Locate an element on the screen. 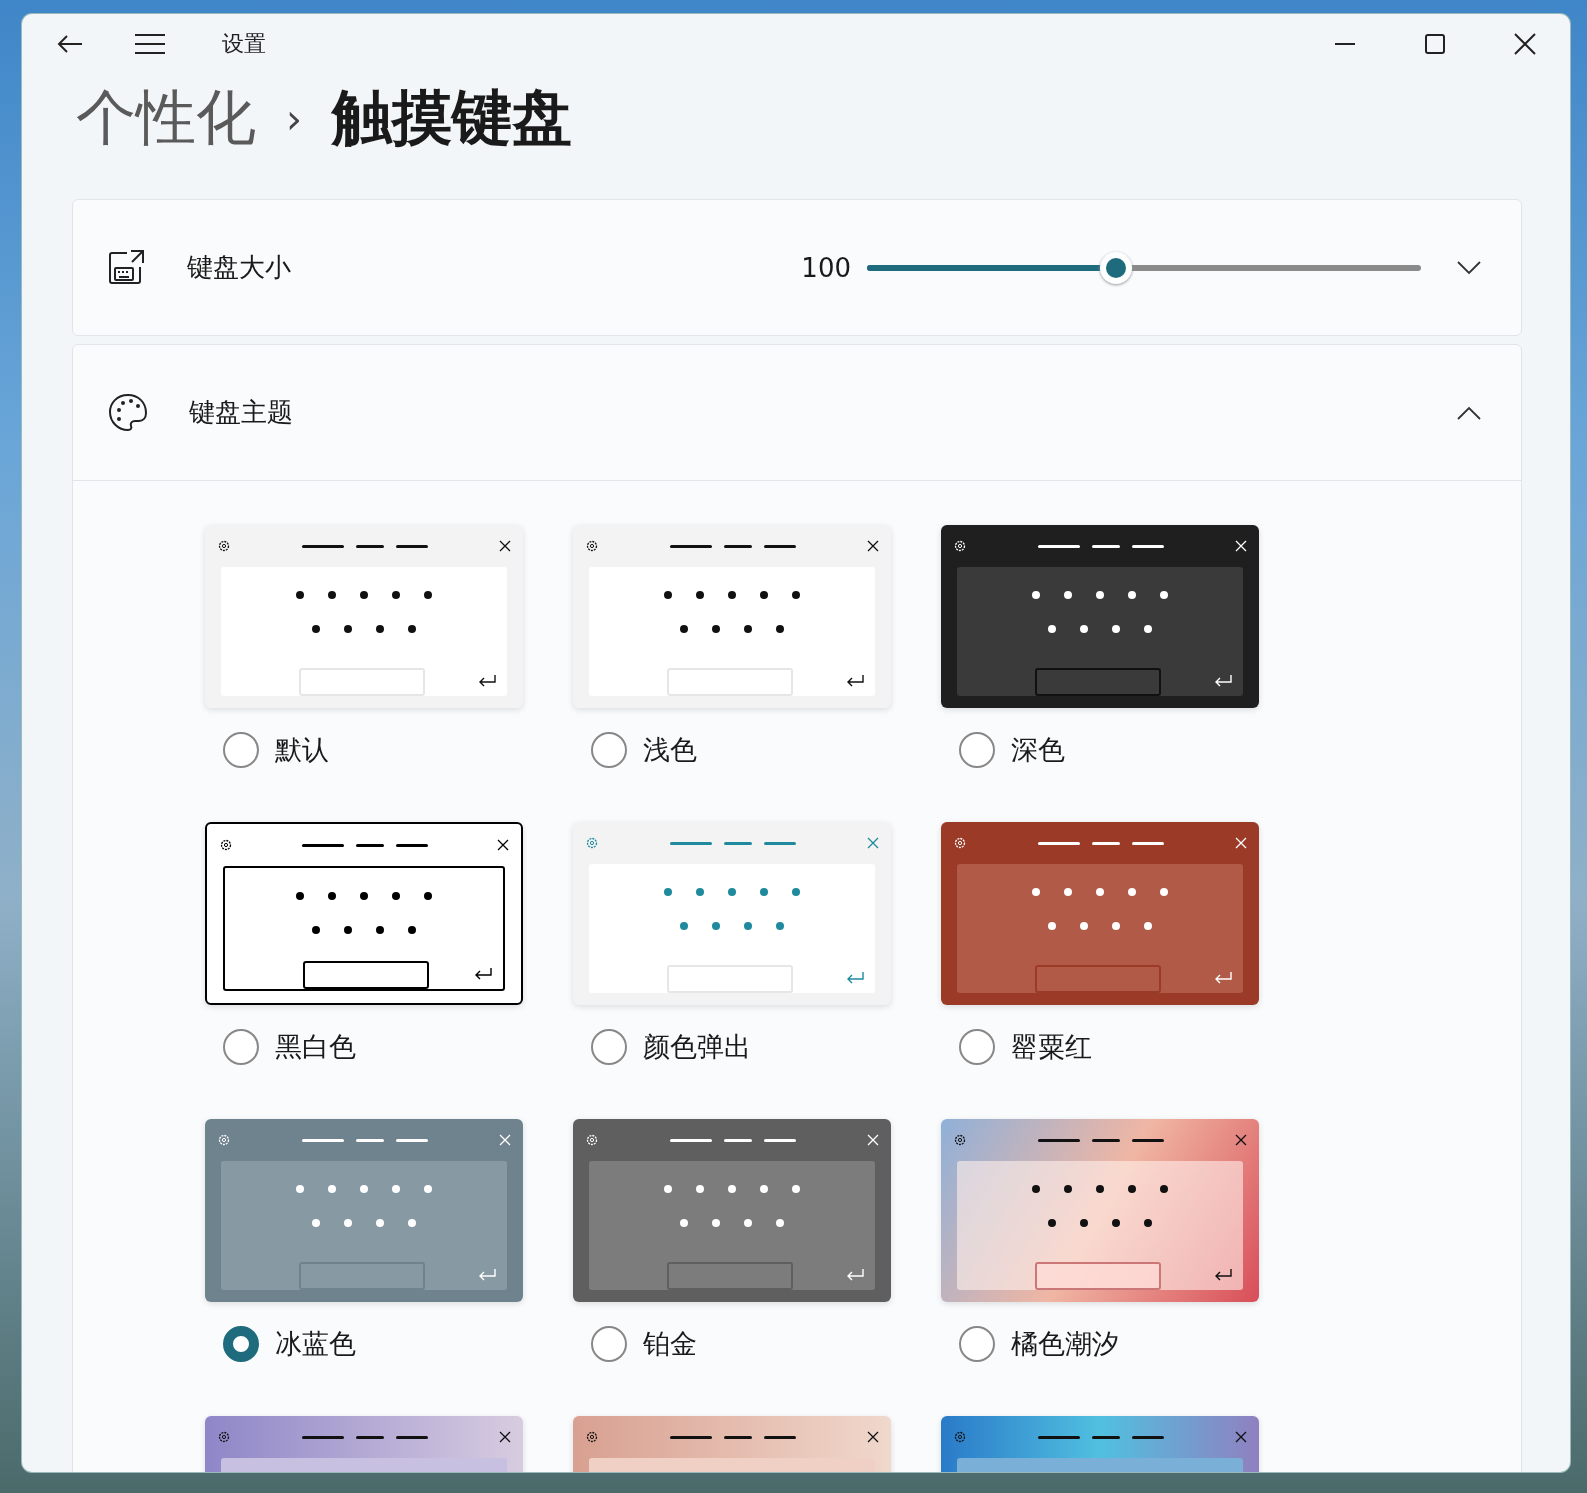  theme-radio-option: 罂粟红 is located at coordinates (1019, 1047).